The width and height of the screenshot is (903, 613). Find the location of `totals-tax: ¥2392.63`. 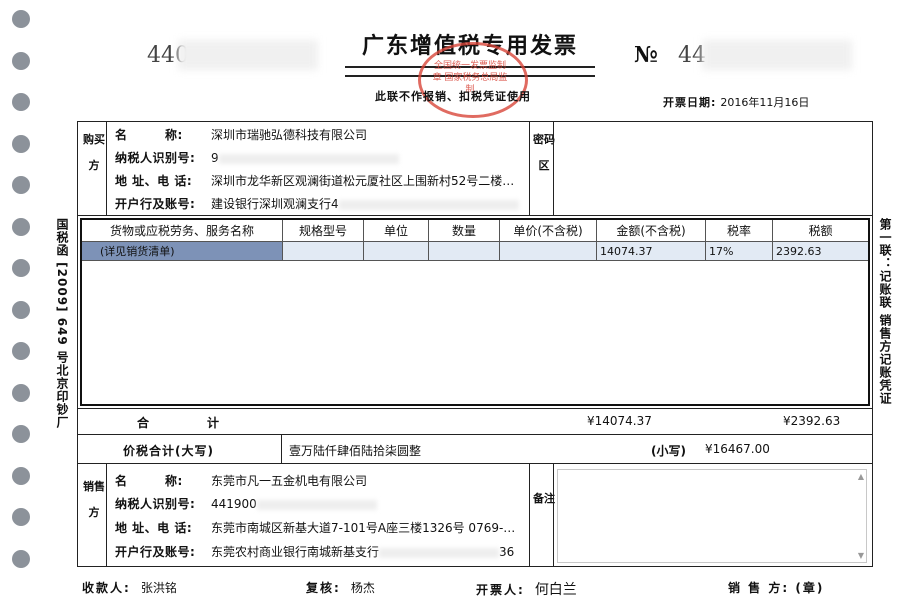

totals-tax: ¥2392.63 is located at coordinates (812, 421).